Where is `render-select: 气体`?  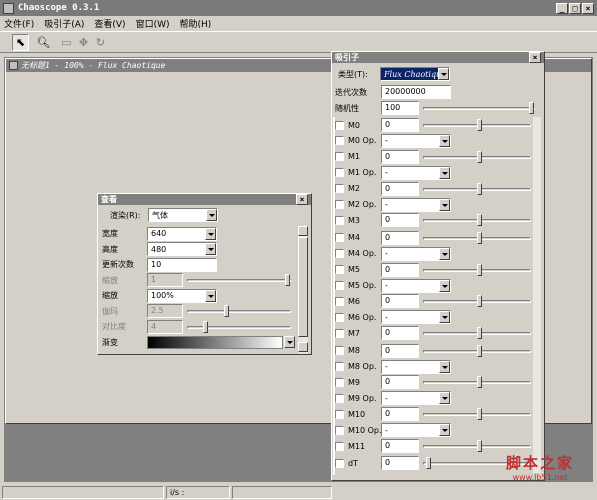 render-select: 气体 is located at coordinates (183, 215).